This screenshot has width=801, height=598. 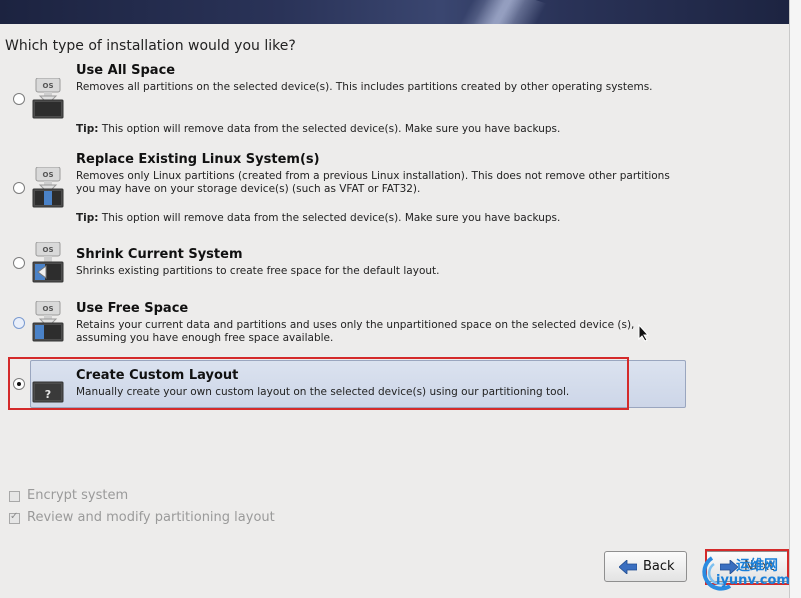 I want to click on radio-use-all-space, so click(x=19, y=99).